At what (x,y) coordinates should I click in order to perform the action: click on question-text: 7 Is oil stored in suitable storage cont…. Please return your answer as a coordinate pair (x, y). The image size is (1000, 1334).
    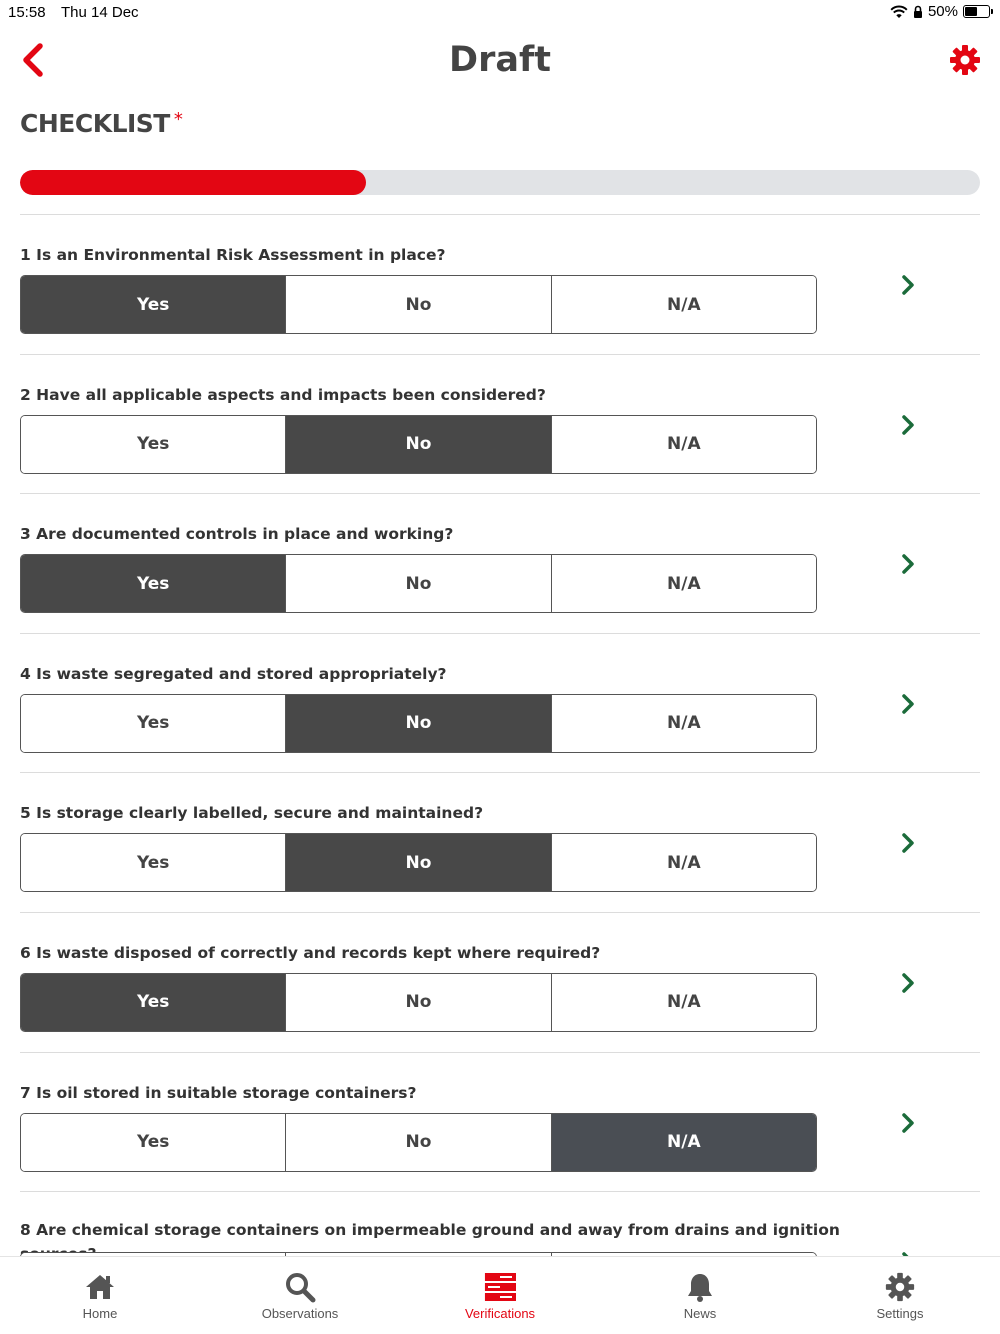
    Looking at the image, I should click on (218, 1092).